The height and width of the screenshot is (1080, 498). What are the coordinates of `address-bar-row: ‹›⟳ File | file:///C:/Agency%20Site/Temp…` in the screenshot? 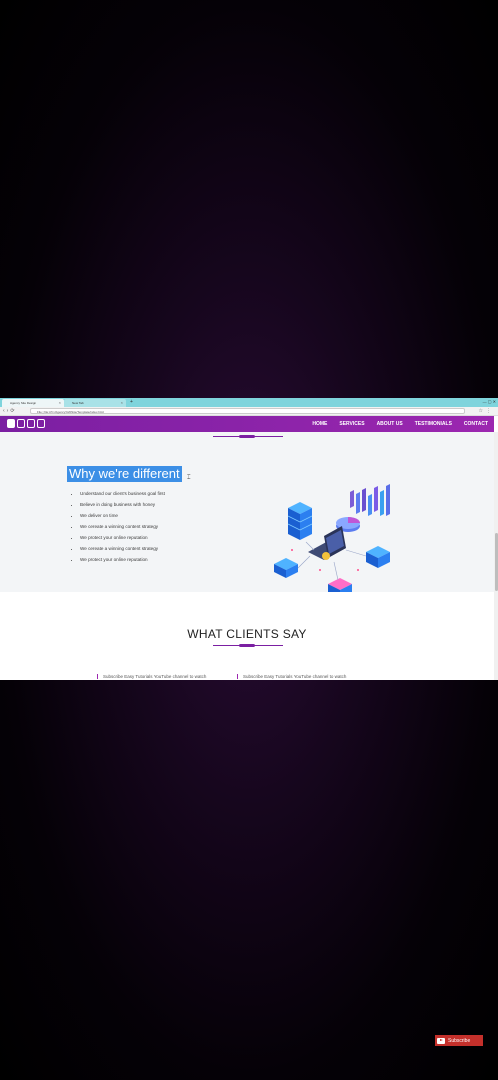 It's located at (249, 411).